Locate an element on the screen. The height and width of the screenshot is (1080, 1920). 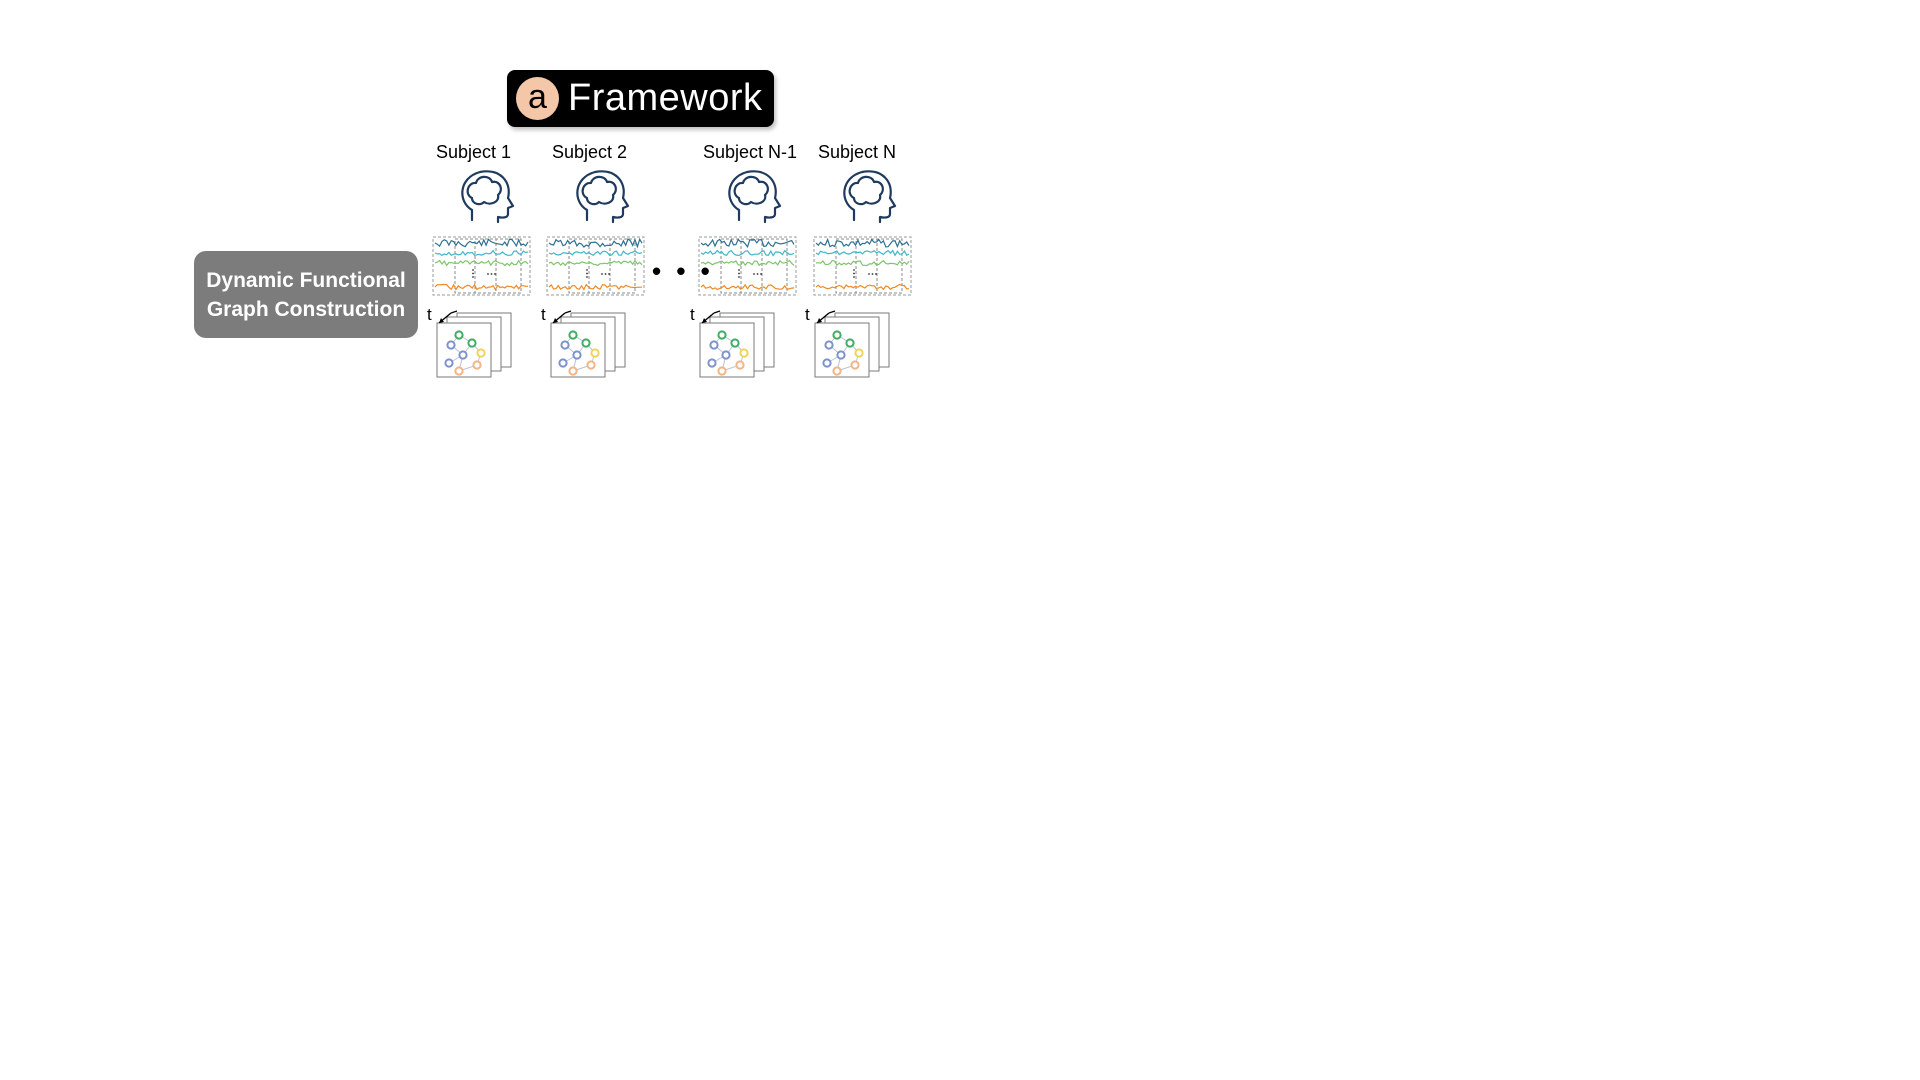
subject-column-1: t is located at coordinates (479, 274).